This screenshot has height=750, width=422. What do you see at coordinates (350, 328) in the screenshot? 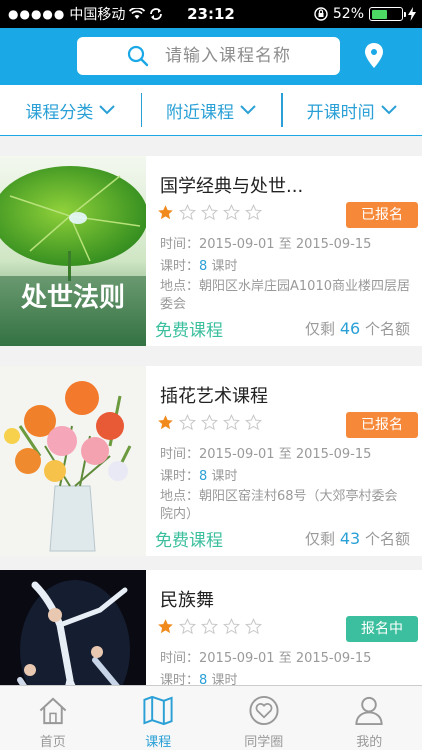
I see `remain-count: 46` at bounding box center [350, 328].